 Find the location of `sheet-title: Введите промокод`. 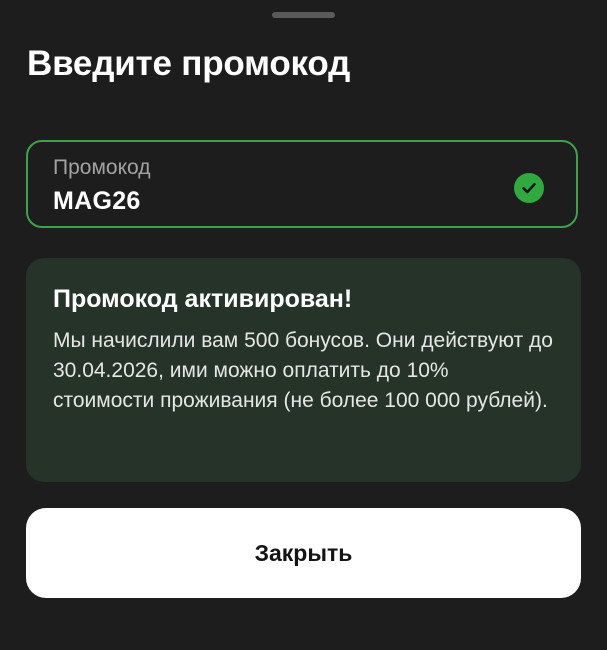

sheet-title: Введите промокод is located at coordinates (189, 63).